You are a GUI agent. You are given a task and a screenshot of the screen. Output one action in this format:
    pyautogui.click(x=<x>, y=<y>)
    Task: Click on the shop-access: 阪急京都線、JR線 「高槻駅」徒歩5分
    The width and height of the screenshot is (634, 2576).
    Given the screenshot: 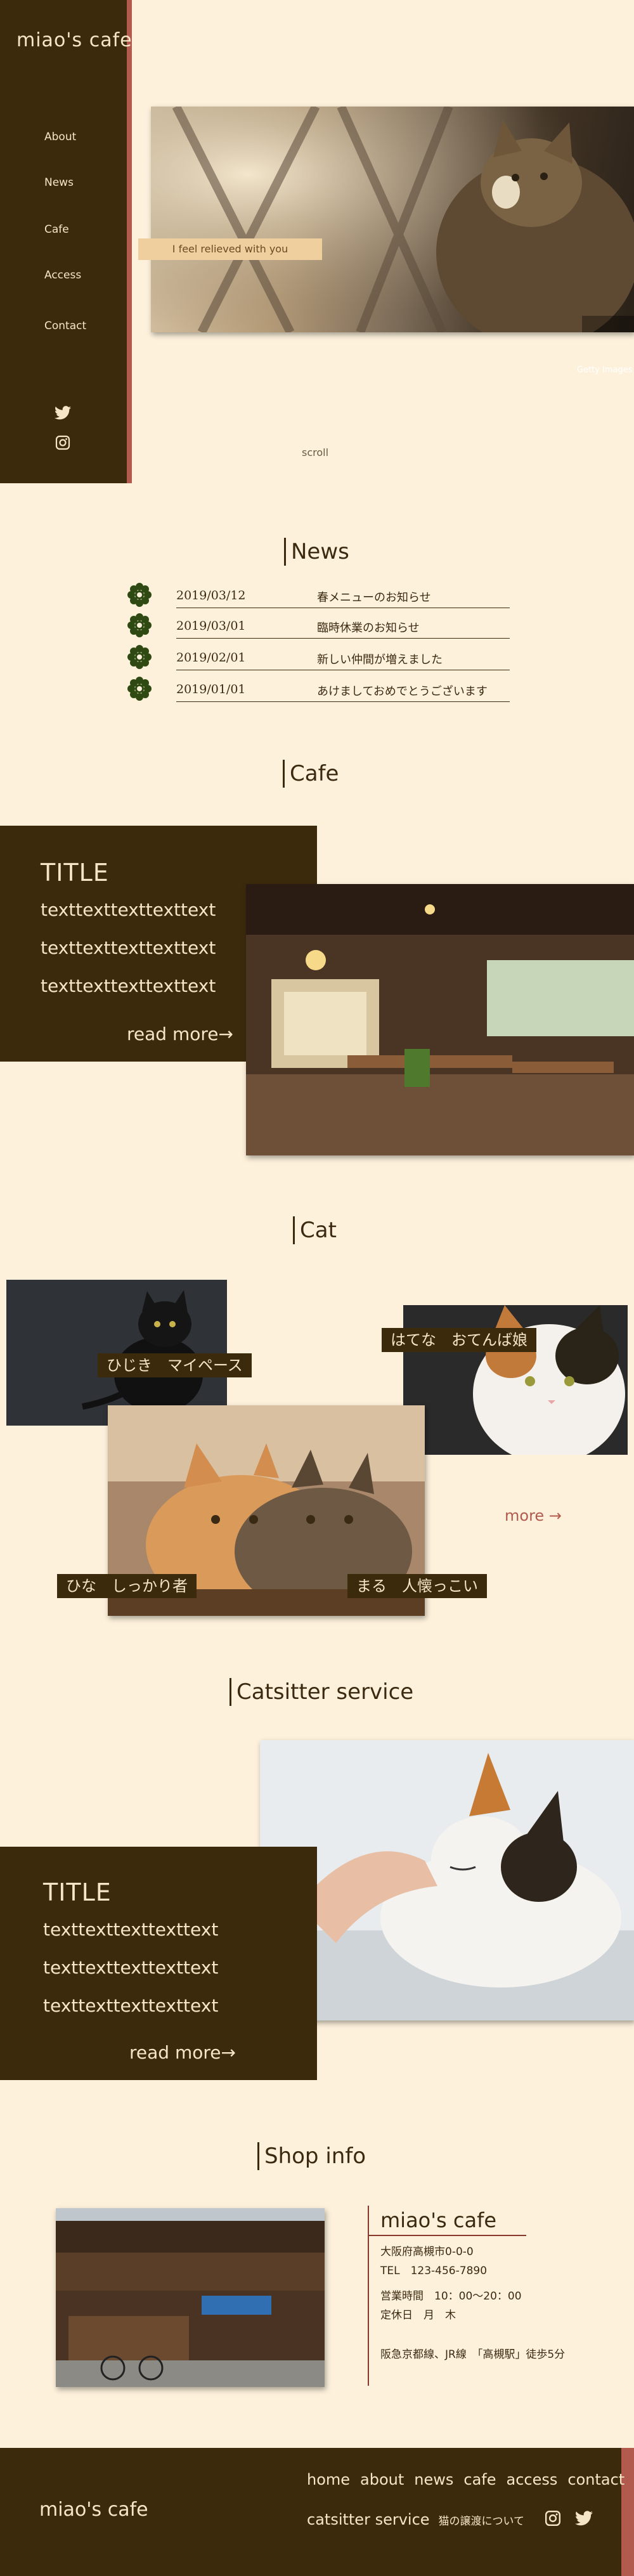 What is the action you would take?
    pyautogui.click(x=473, y=2354)
    